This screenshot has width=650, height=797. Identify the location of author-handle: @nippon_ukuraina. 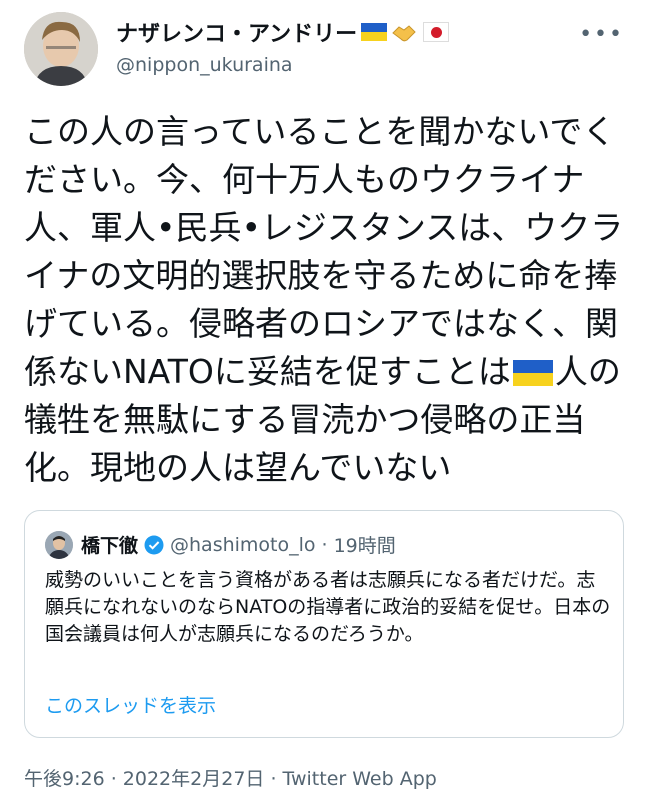
(204, 65).